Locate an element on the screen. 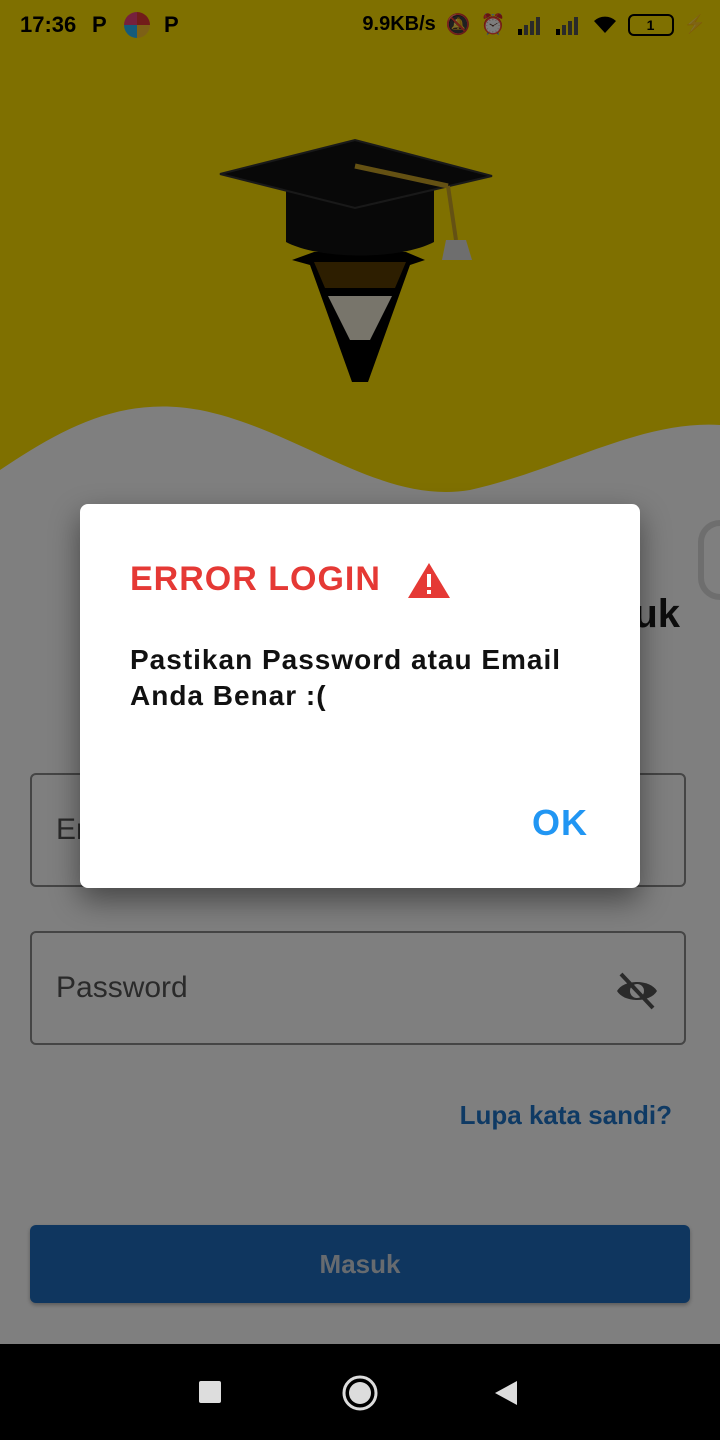  recents-icon is located at coordinates (210, 1392).